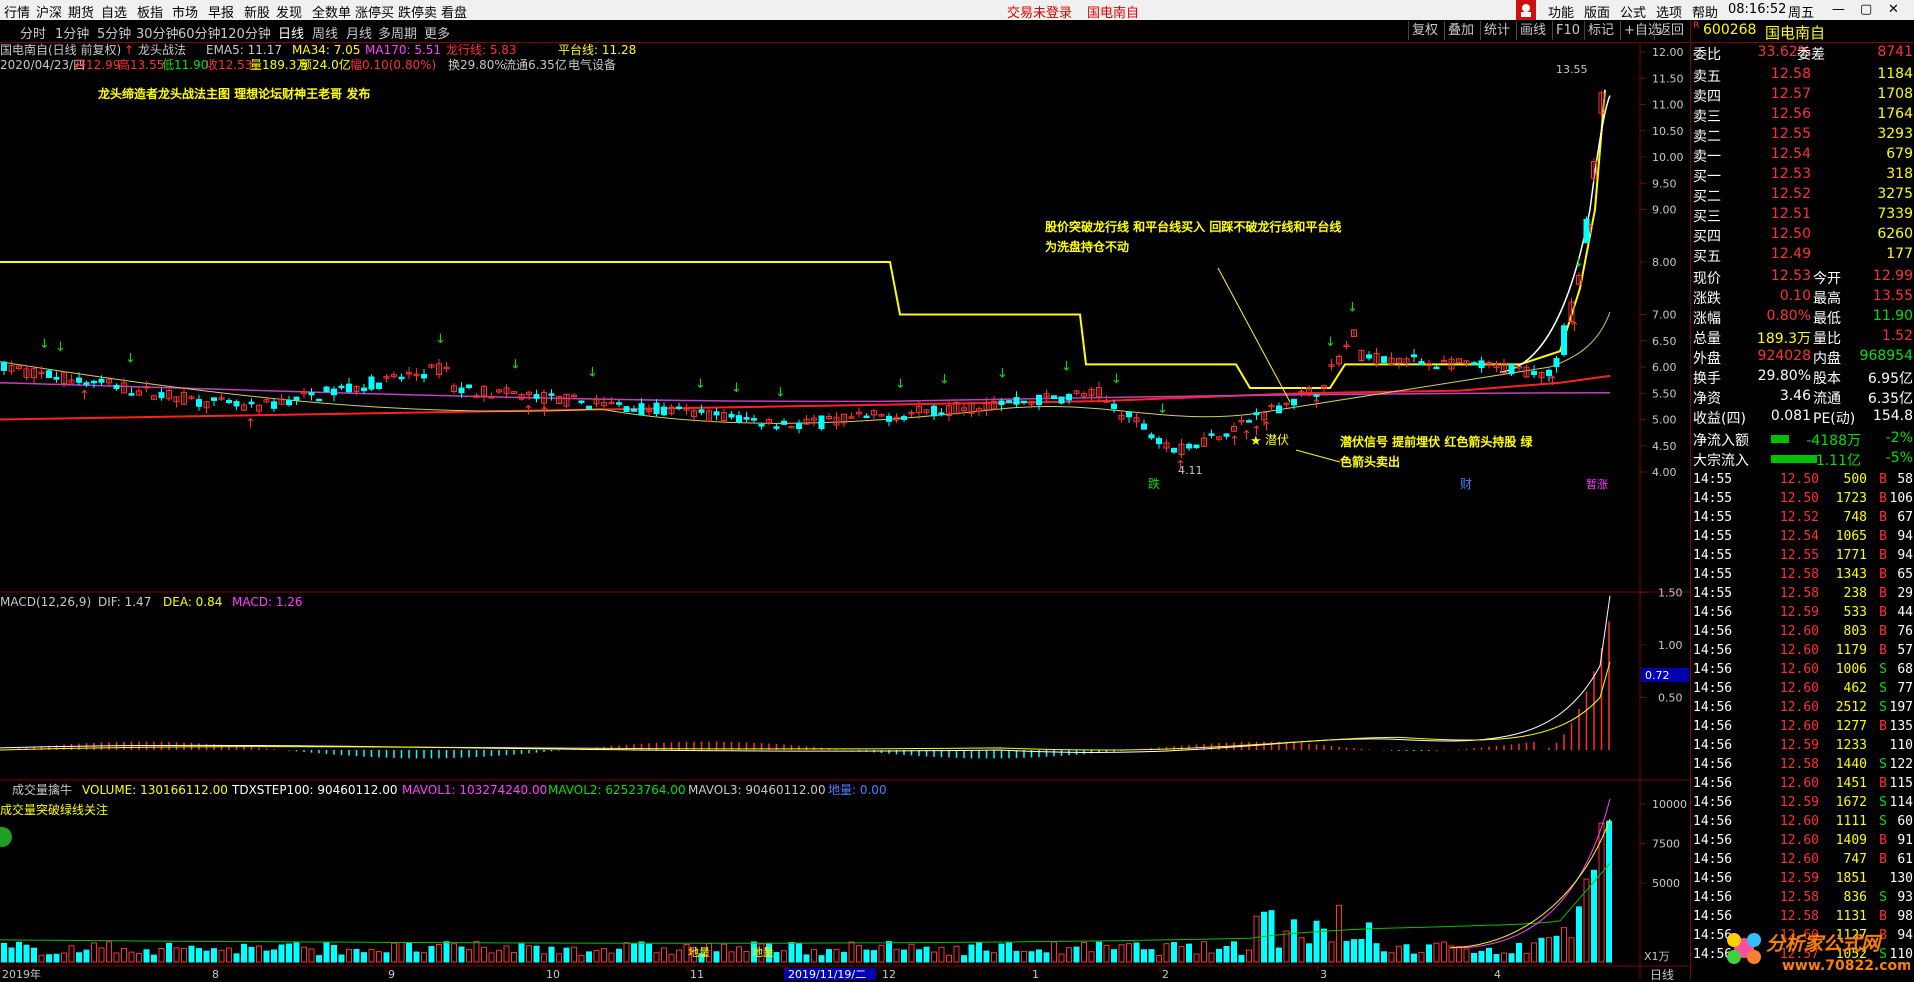 This screenshot has width=1914, height=982. Describe the element at coordinates (289, 11) in the screenshot. I see `menu-item: 发现` at that location.